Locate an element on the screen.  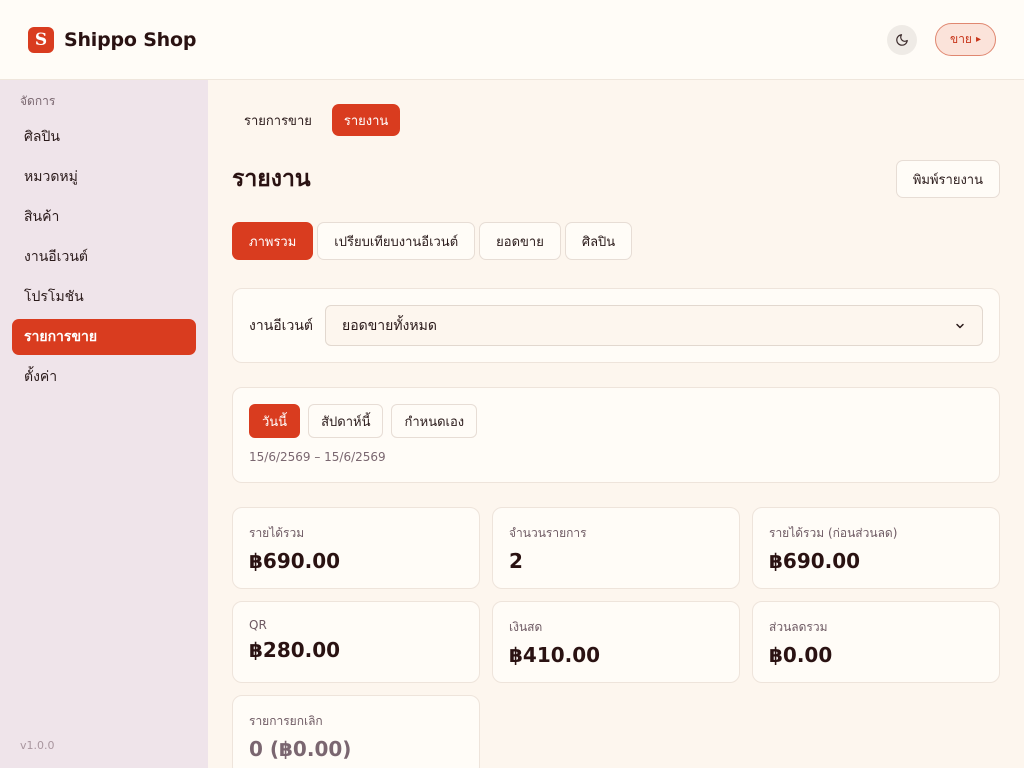
event-filter-label: งานอีเวนต์ is located at coordinates (281, 325).